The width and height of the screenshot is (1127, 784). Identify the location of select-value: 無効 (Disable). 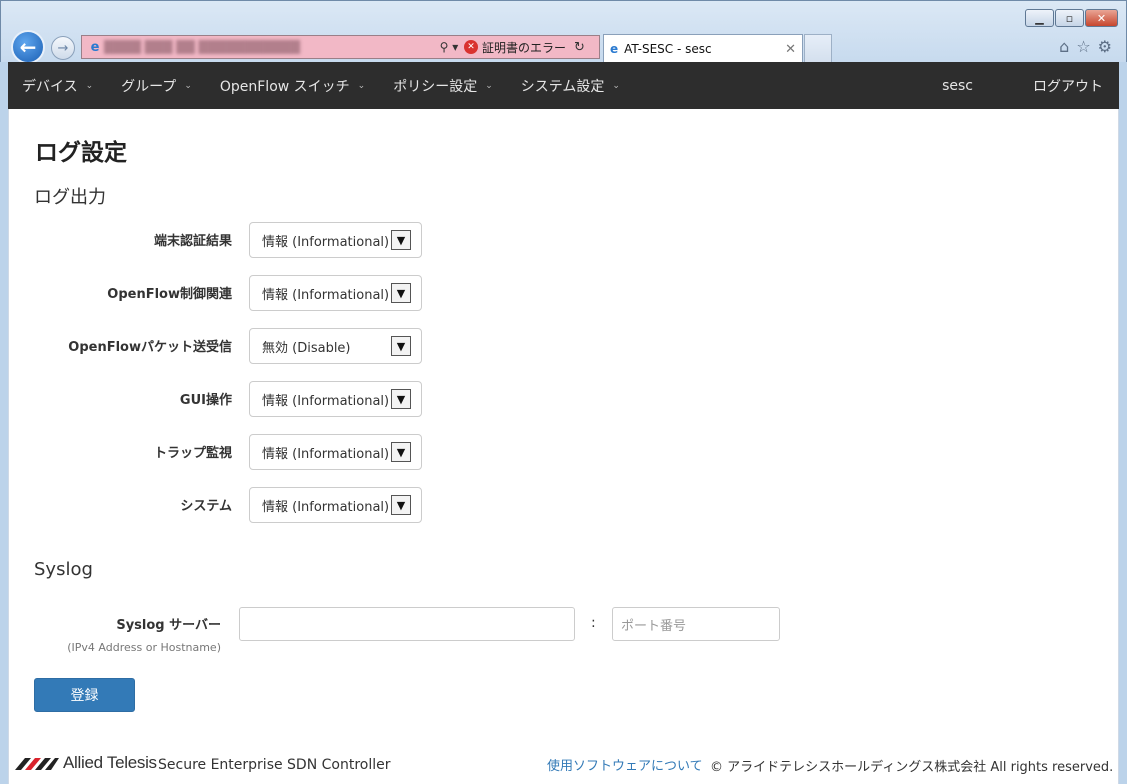
(306, 348).